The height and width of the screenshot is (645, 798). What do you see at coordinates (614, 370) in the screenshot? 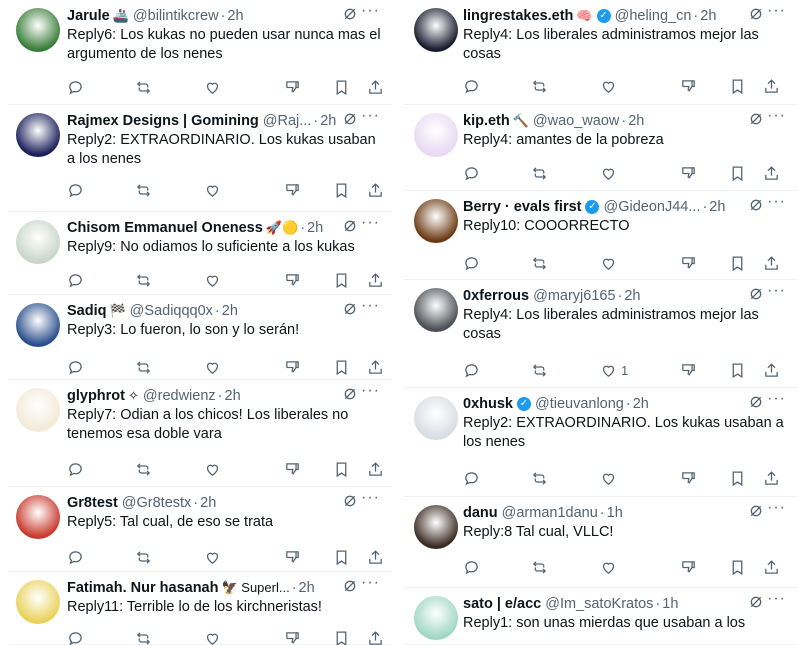
I see `like-button: 1` at bounding box center [614, 370].